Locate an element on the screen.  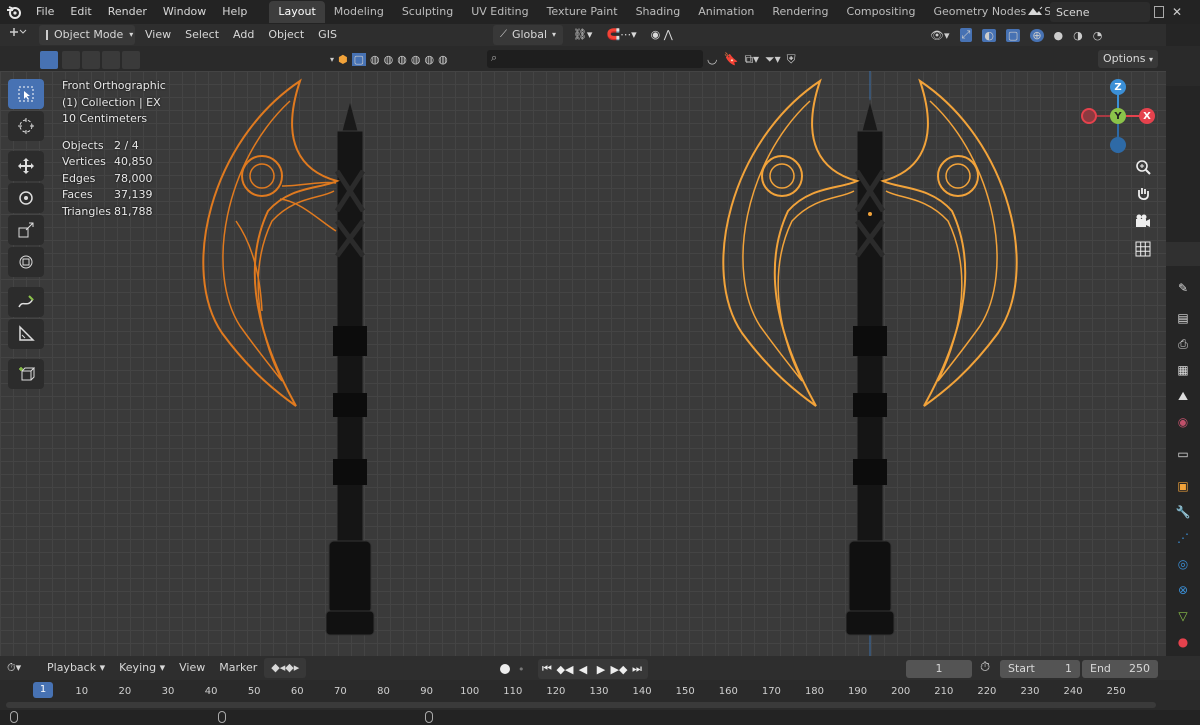
close-icon: ✕ is located at coordinates (1177, 12).